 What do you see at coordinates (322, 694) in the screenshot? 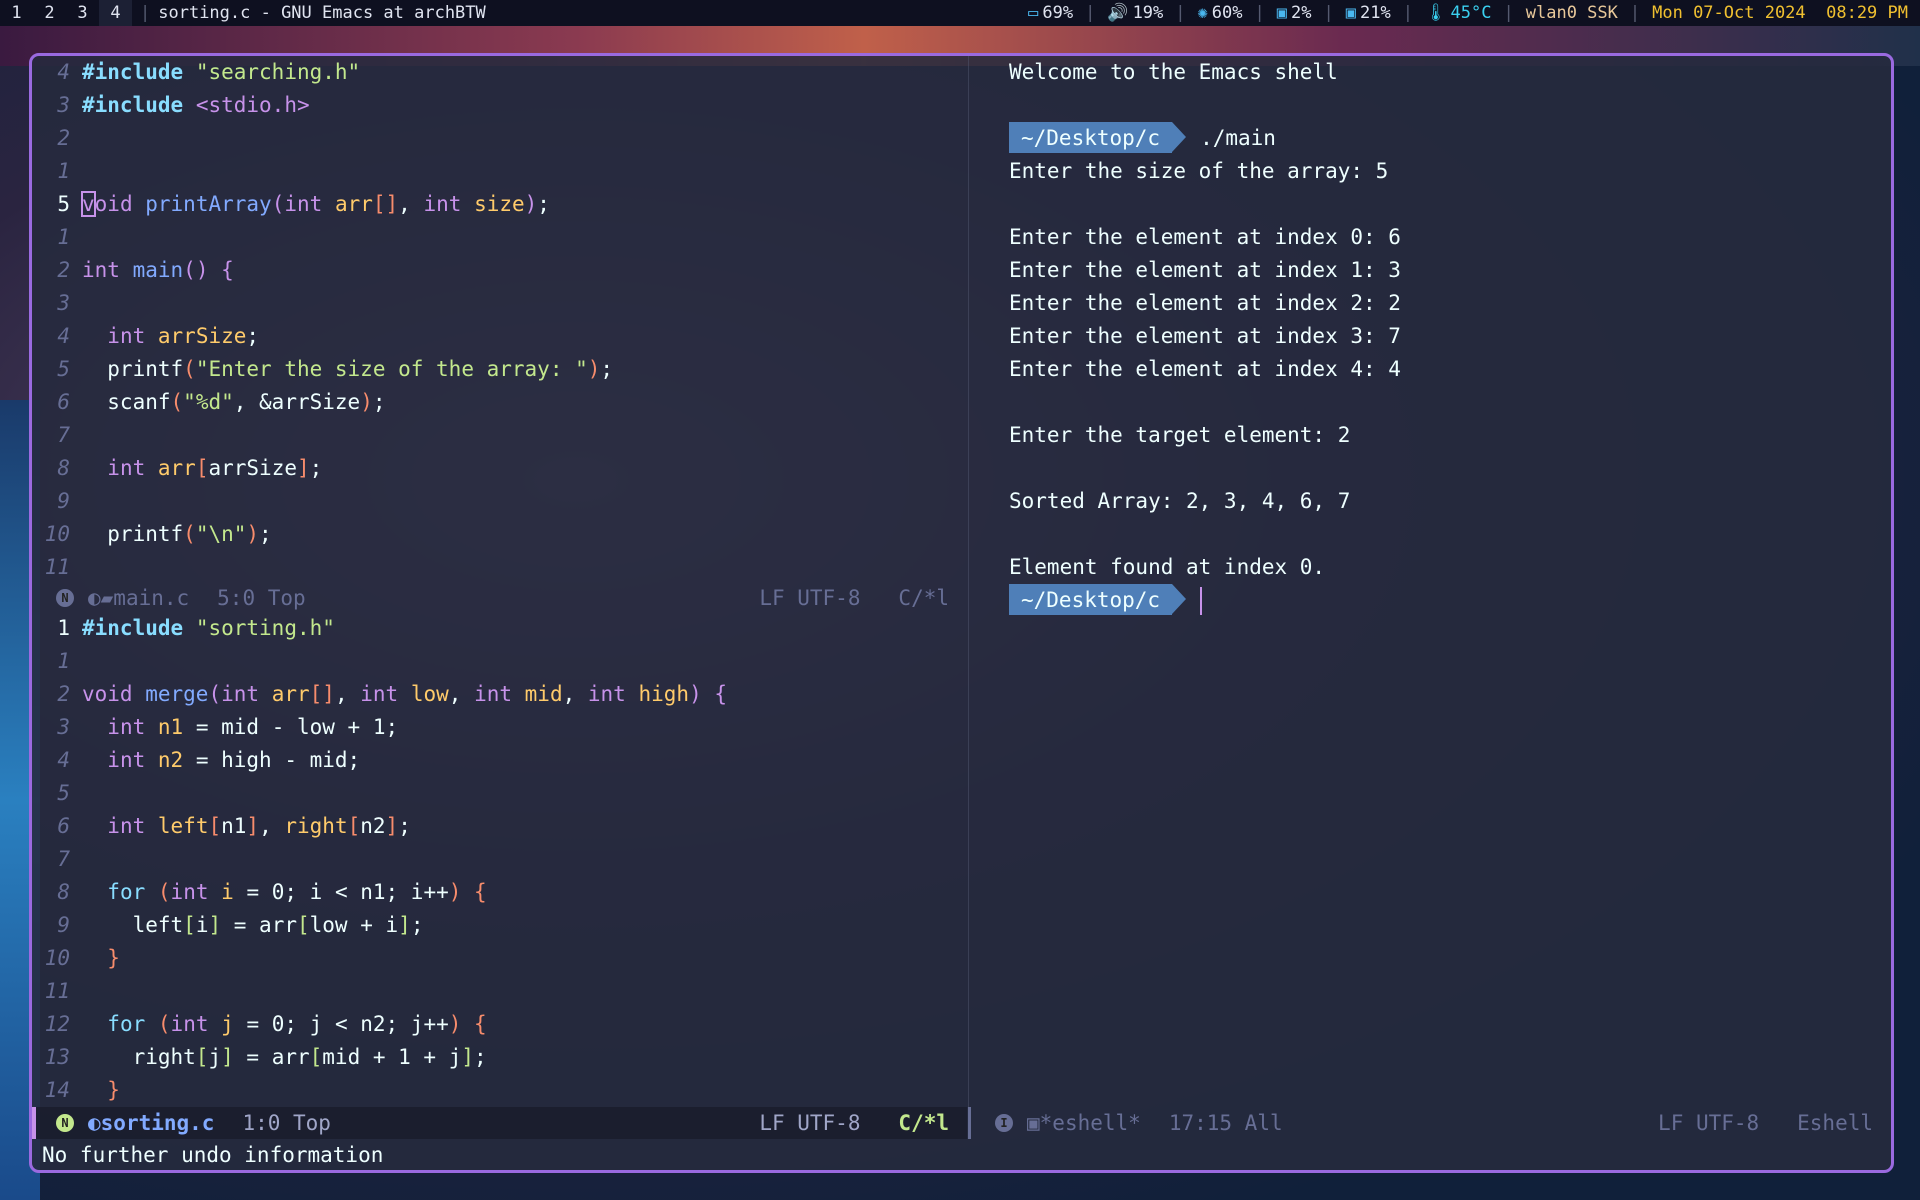
I see `code-token: []` at bounding box center [322, 694].